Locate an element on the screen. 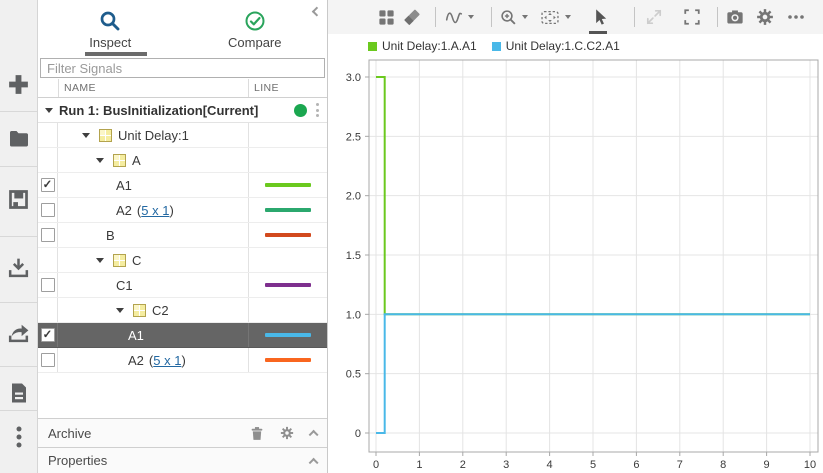 The height and width of the screenshot is (473, 823). ellipsis-icon is located at coordinates (796, 17).